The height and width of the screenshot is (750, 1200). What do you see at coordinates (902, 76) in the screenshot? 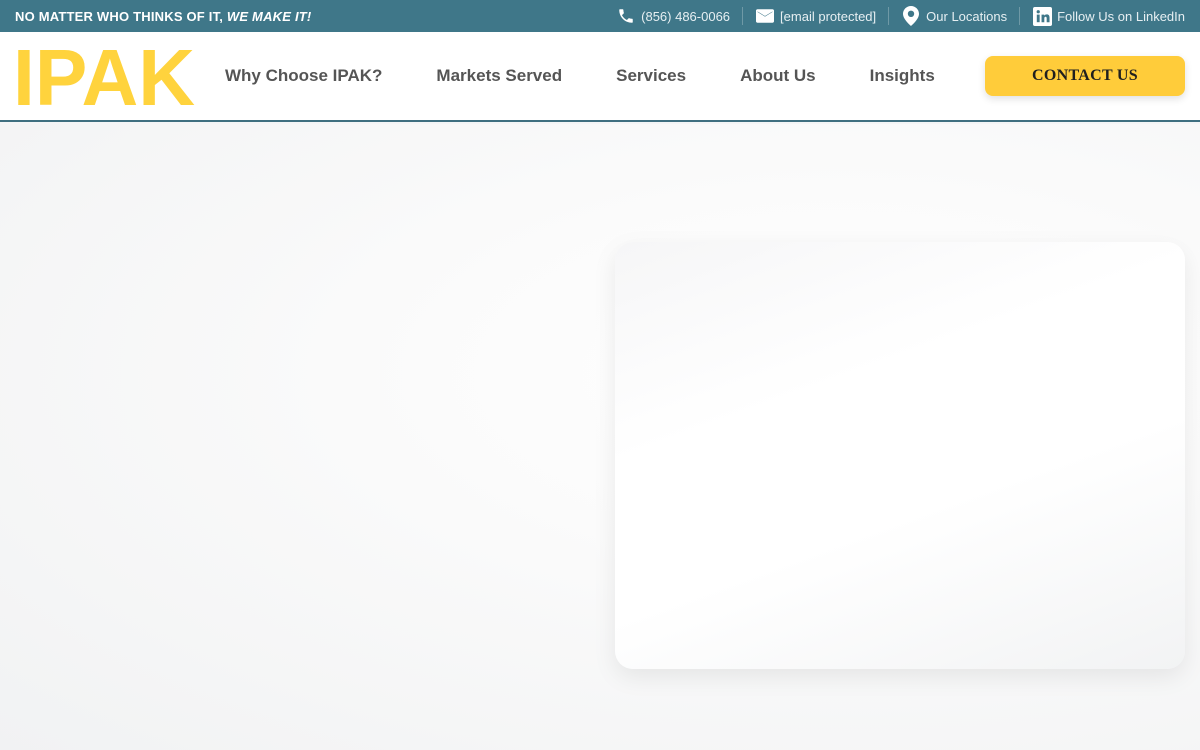
I see `nav-insights: Insights` at bounding box center [902, 76].